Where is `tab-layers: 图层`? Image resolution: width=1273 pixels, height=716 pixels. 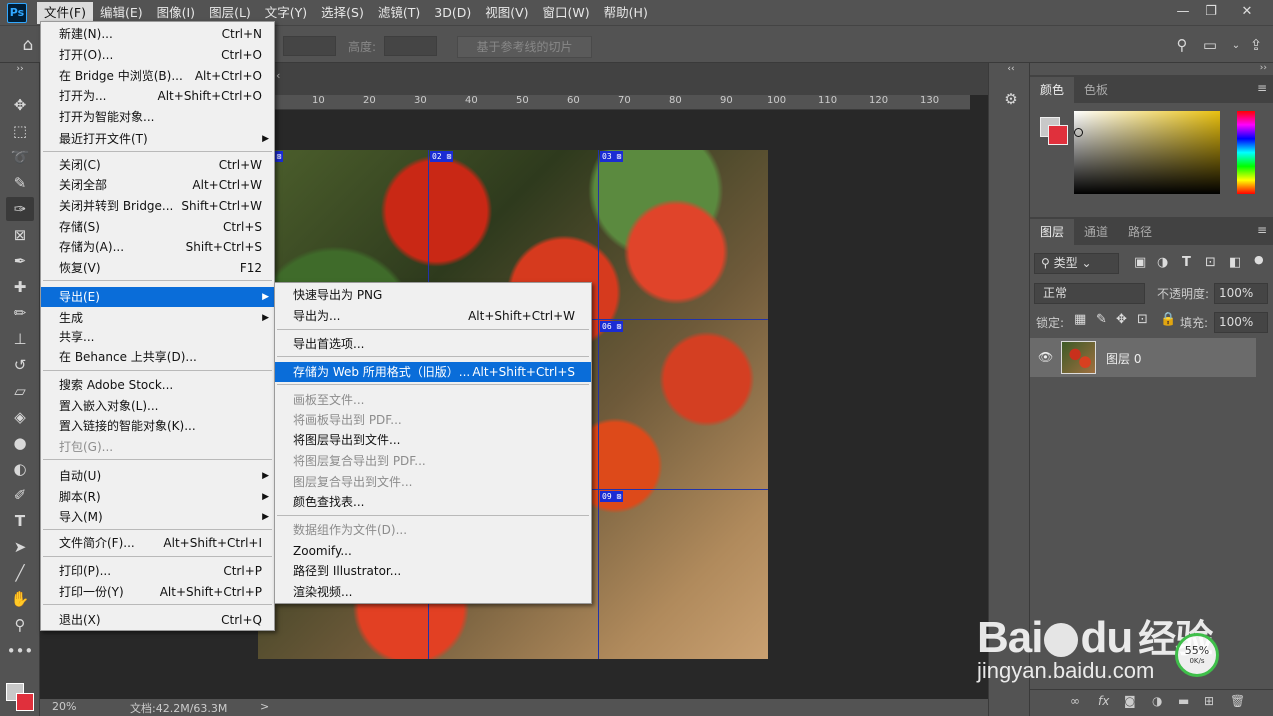 tab-layers: 图层 is located at coordinates (1052, 232).